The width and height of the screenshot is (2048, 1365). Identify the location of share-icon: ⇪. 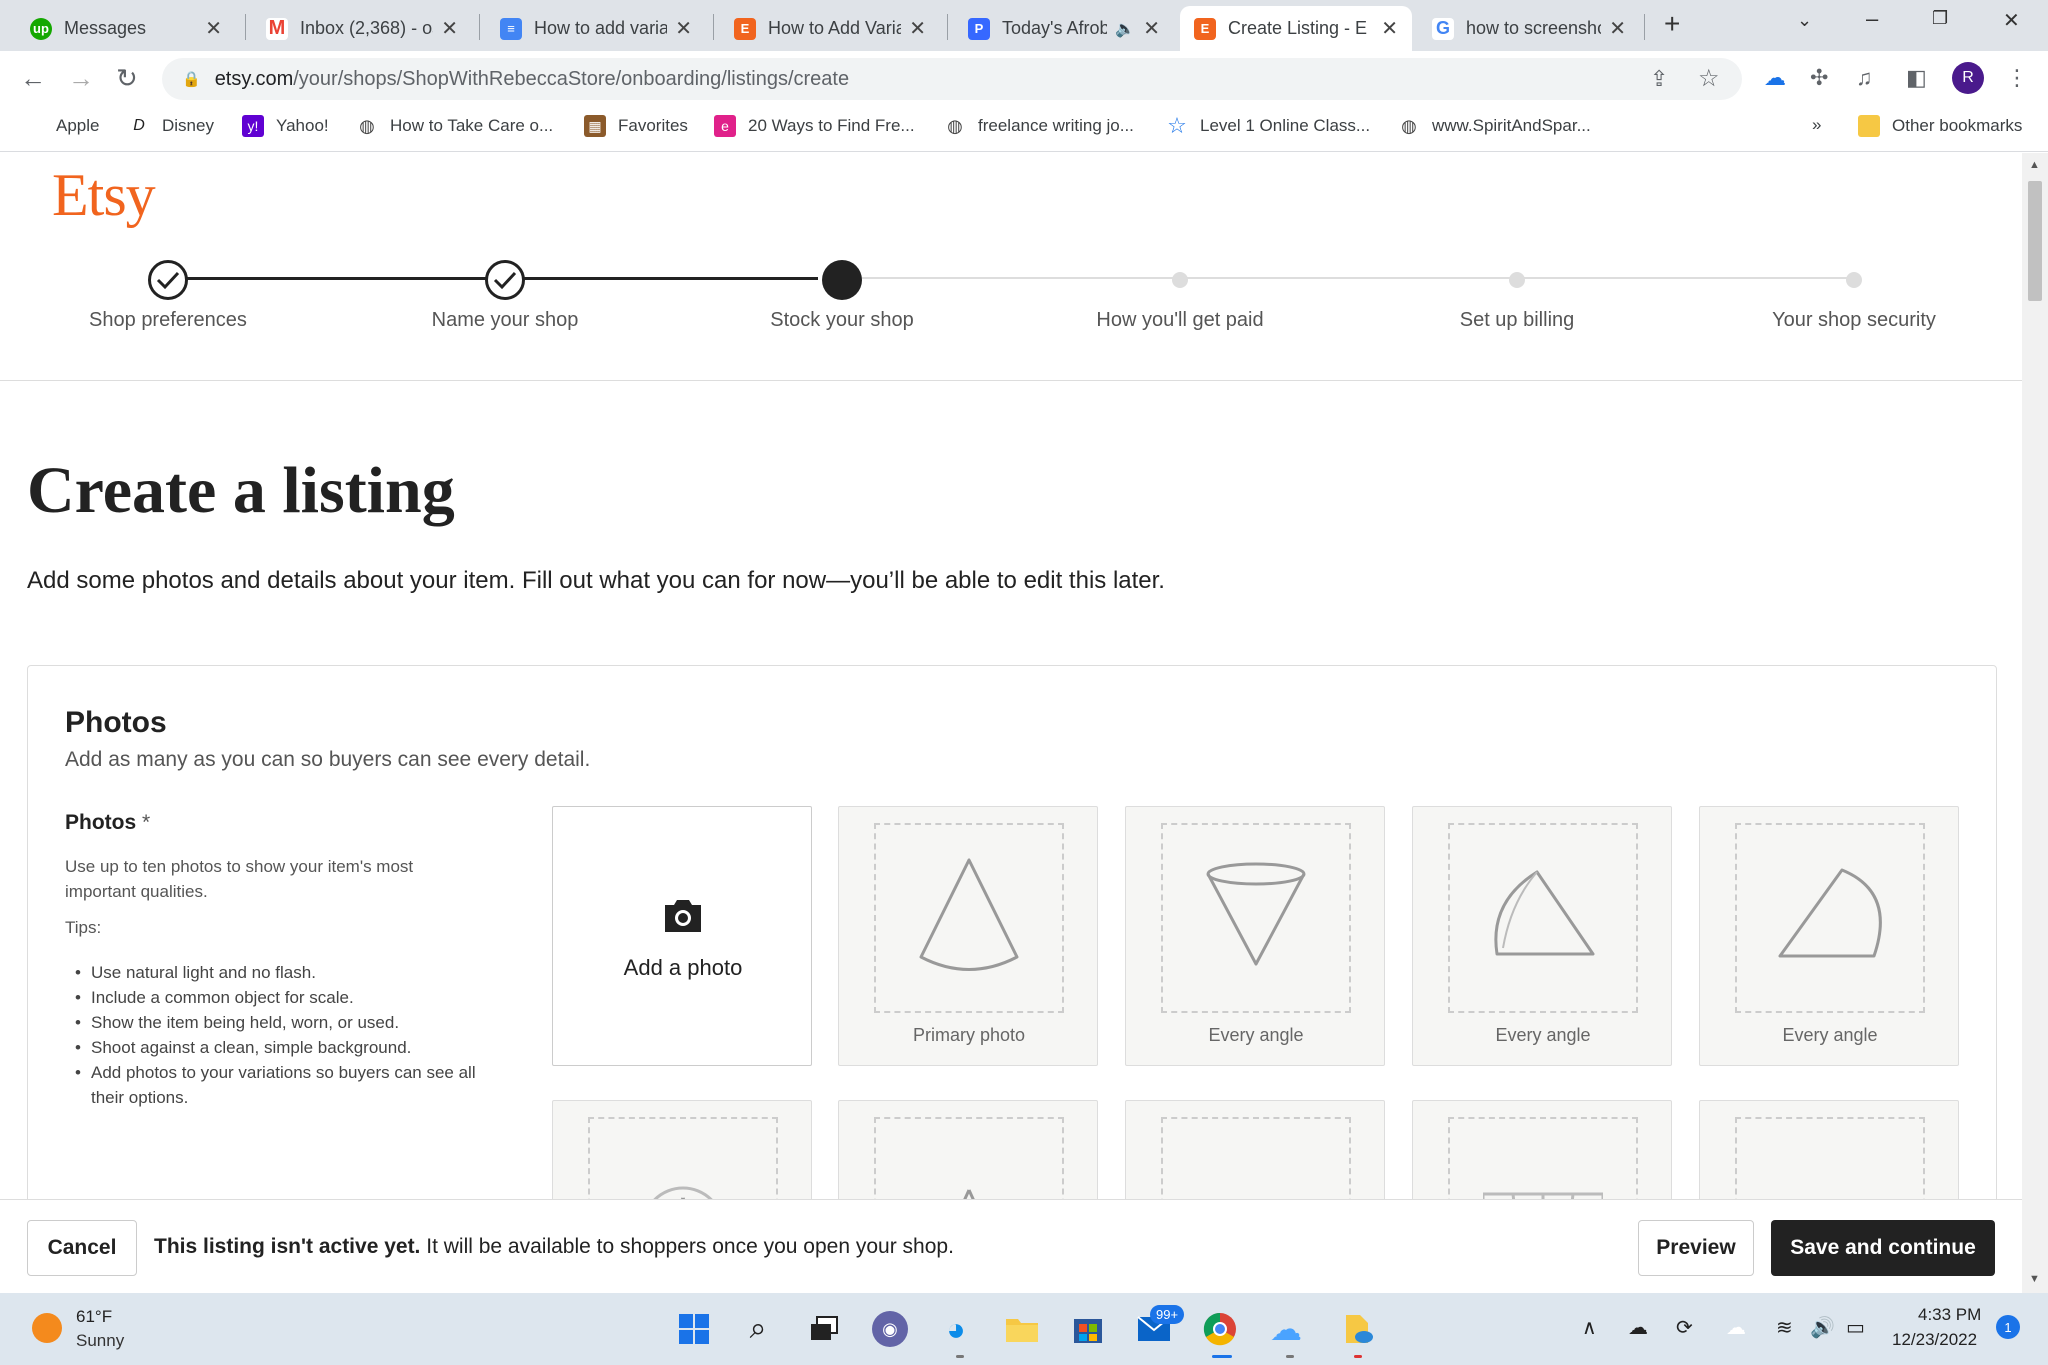
(1659, 79).